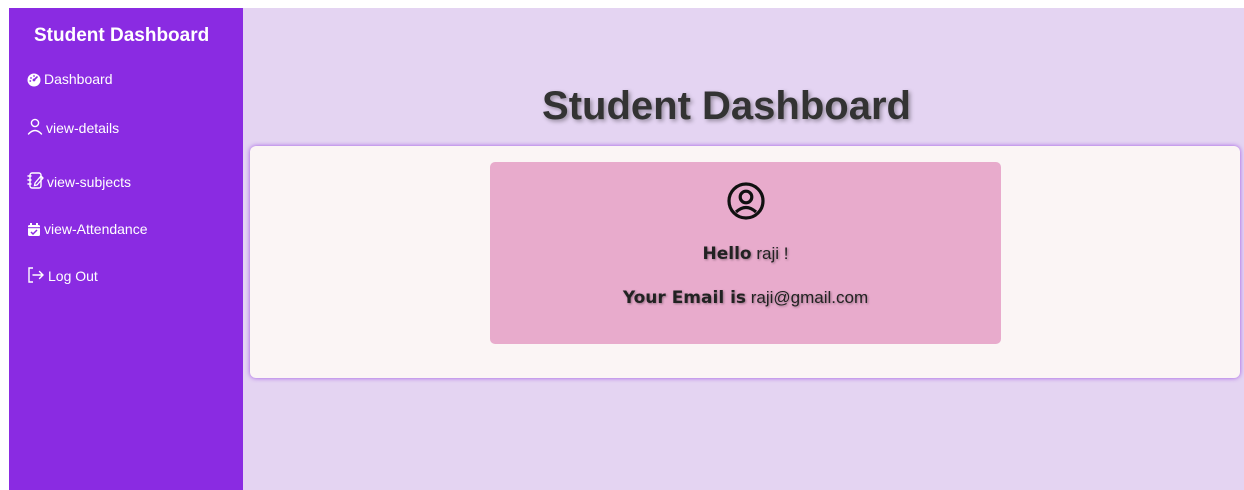 The width and height of the screenshot is (1244, 490). I want to click on email-prefix: Your Email is, so click(684, 298).